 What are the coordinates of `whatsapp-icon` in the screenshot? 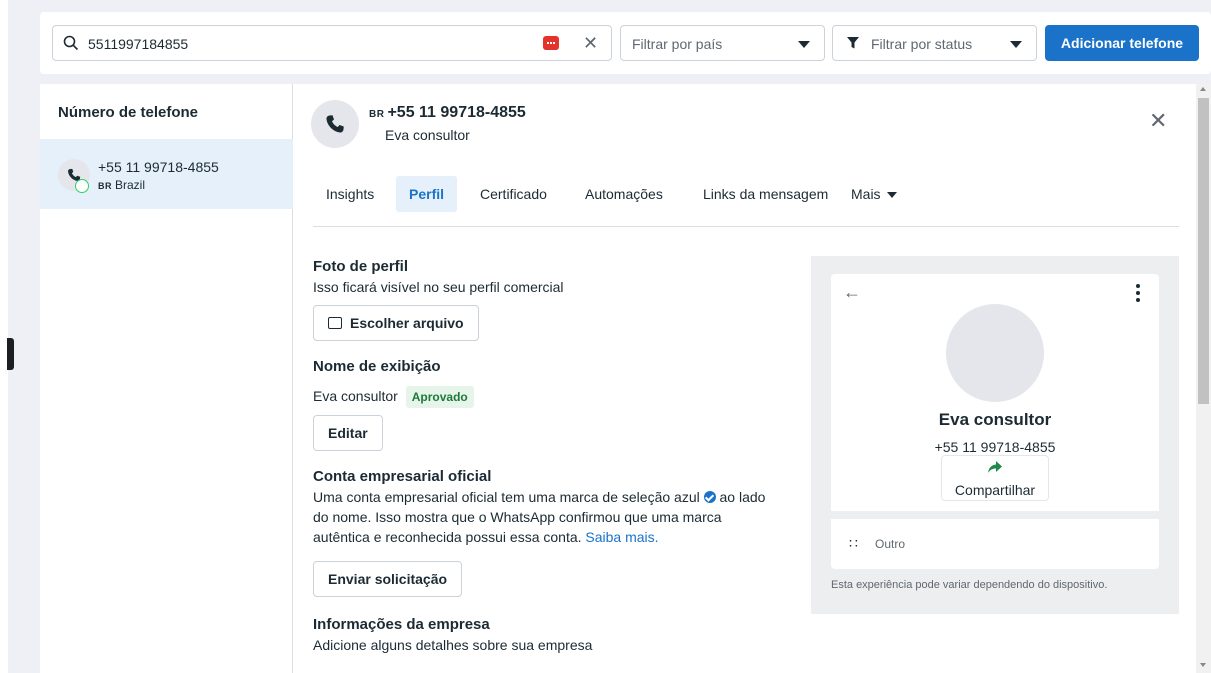 It's located at (82, 186).